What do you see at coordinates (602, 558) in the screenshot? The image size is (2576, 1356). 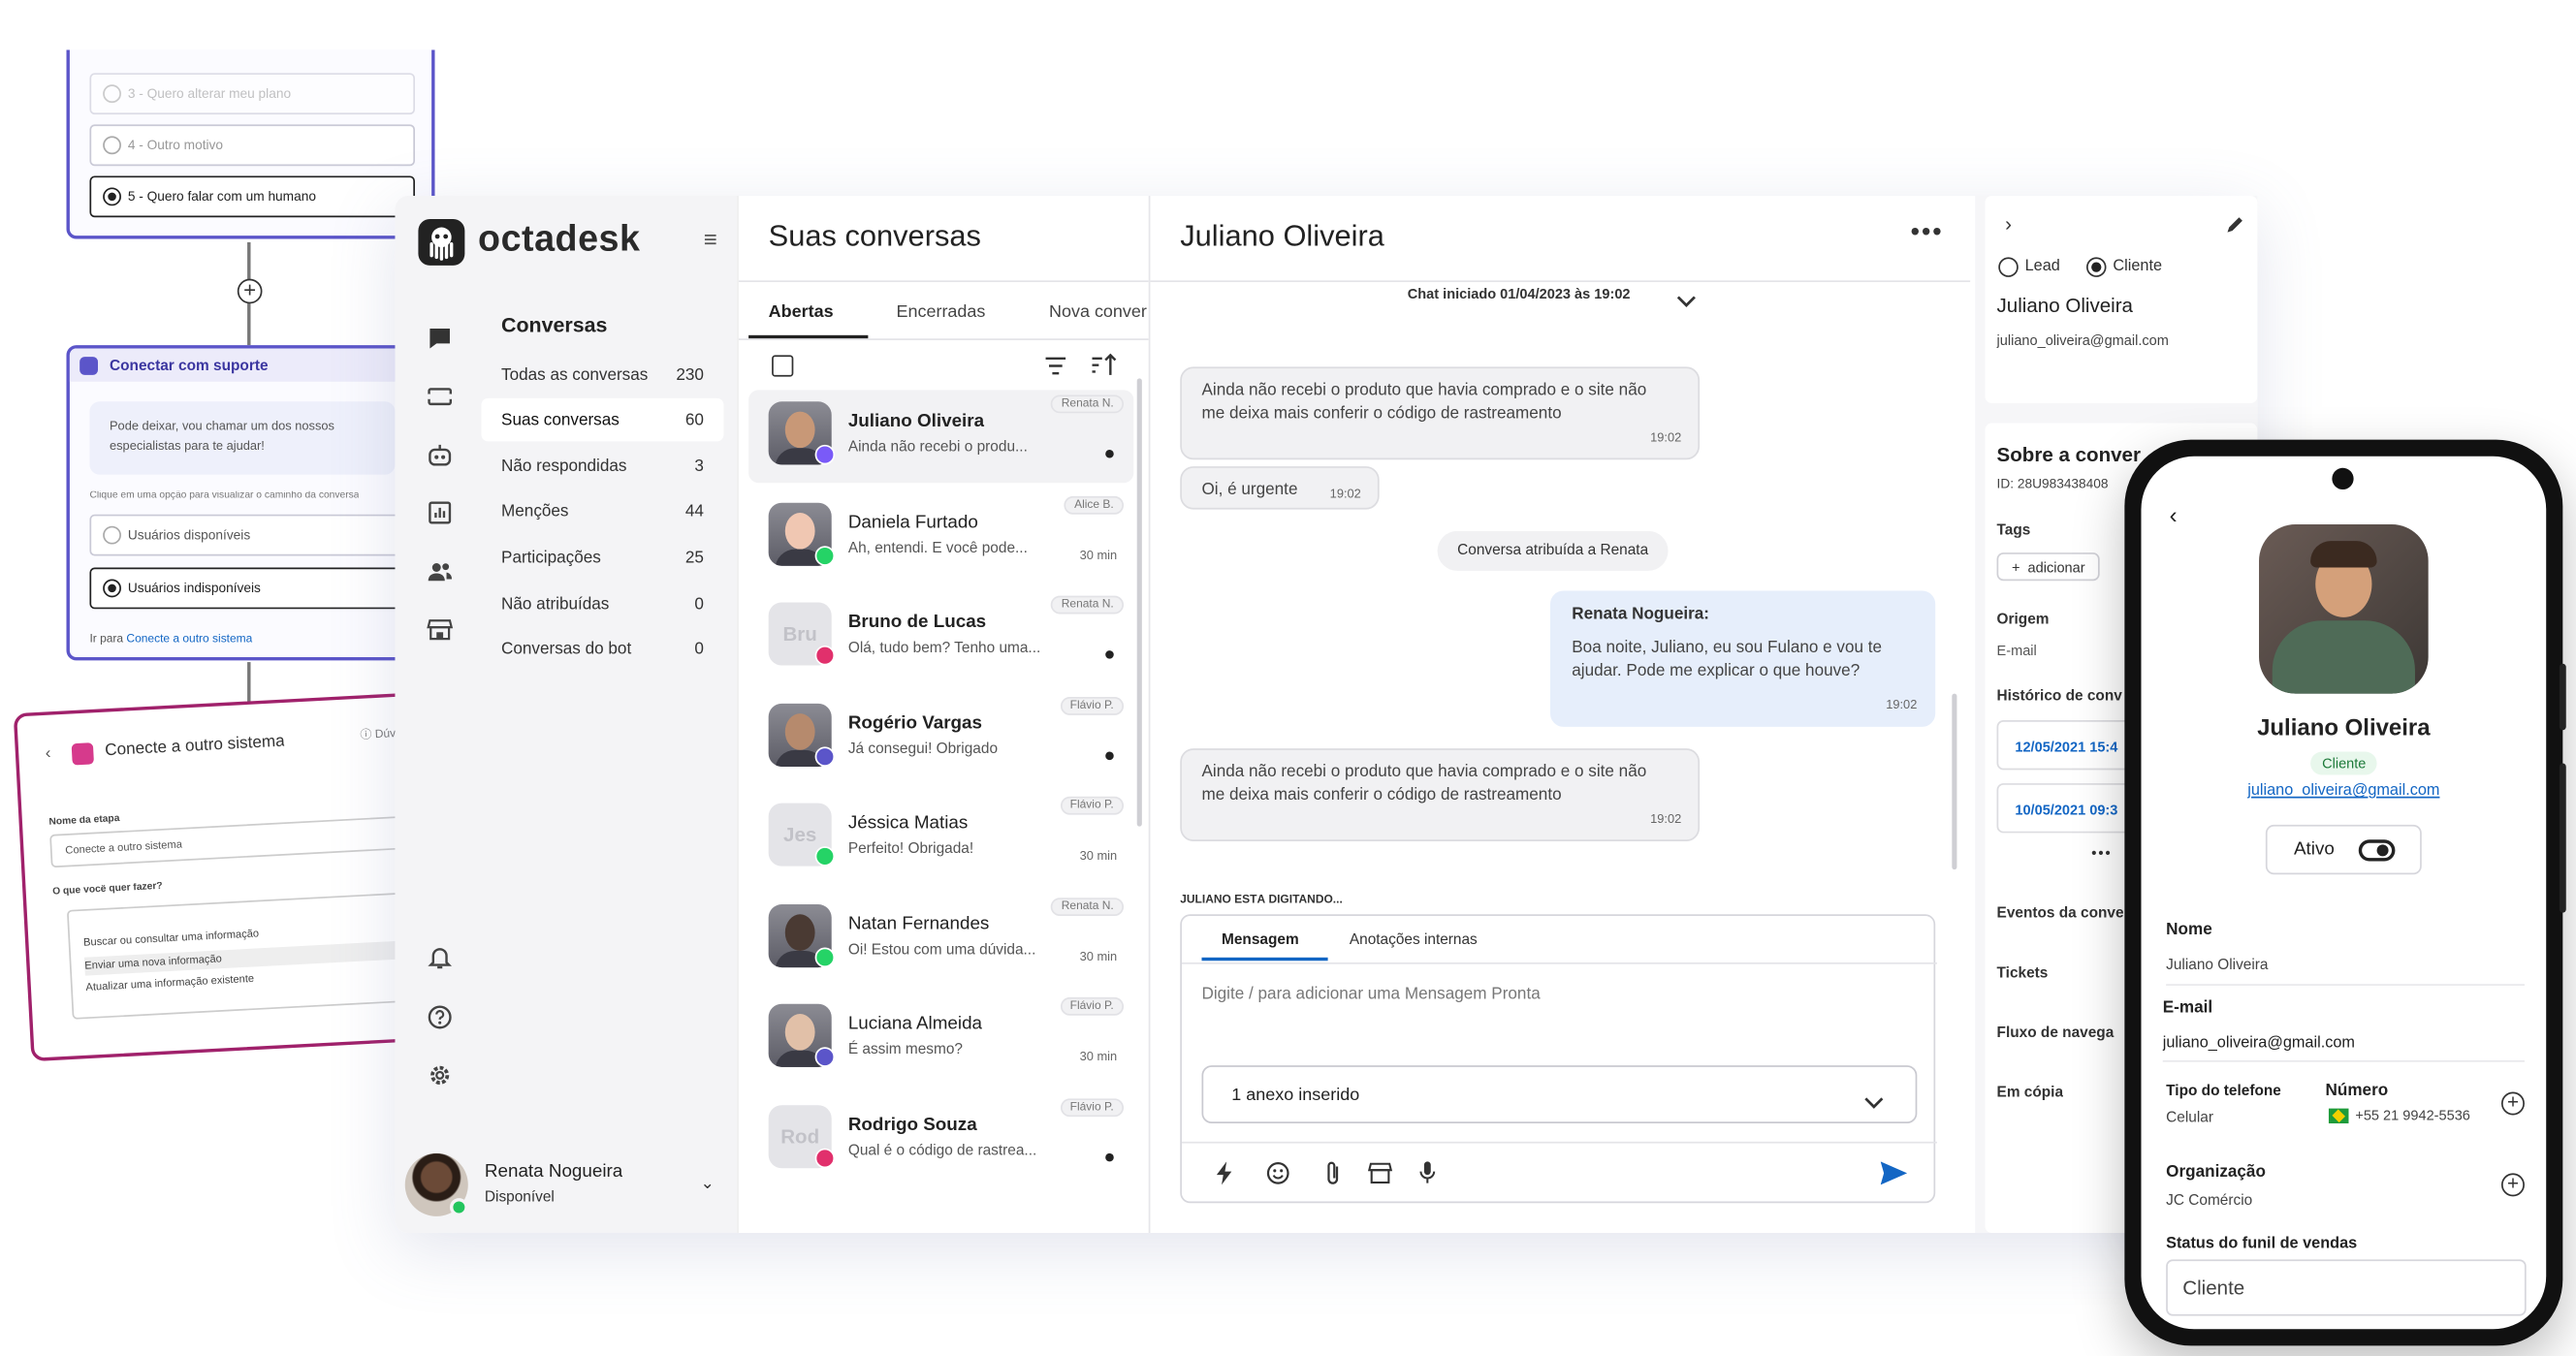 I see `filter-participations: Participações 25` at bounding box center [602, 558].